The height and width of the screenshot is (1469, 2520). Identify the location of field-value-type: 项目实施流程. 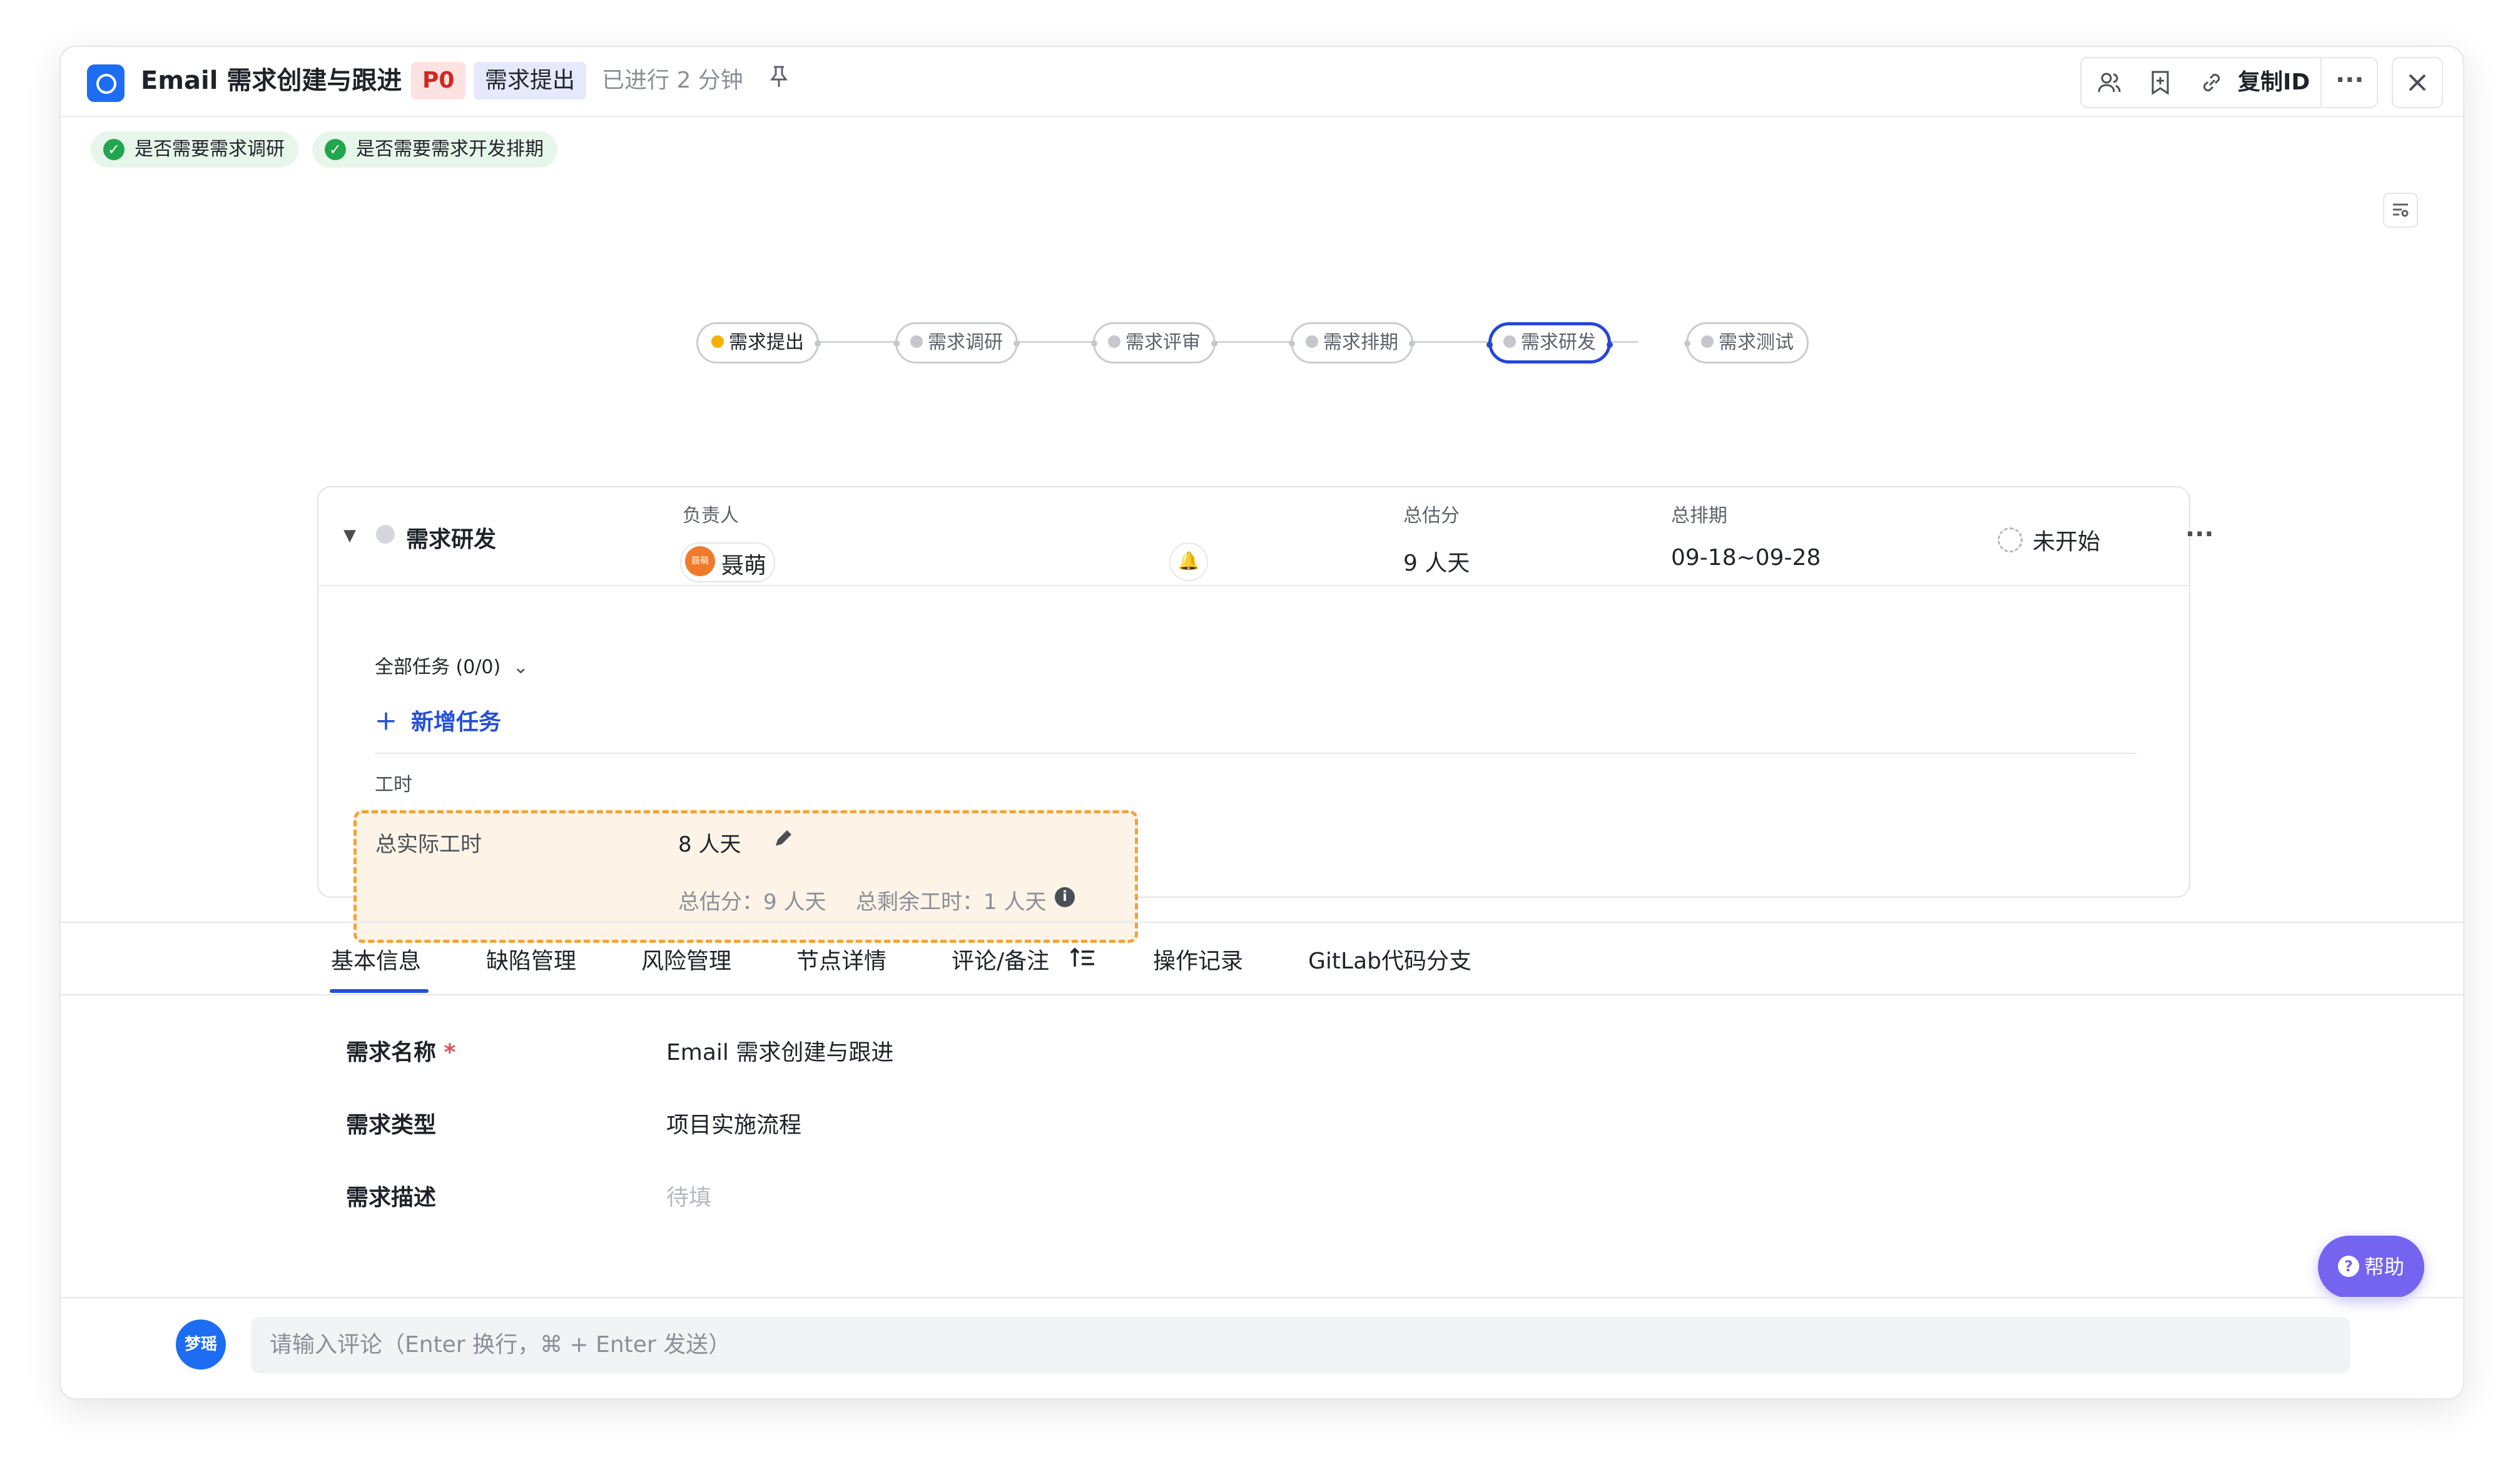
(733, 1123).